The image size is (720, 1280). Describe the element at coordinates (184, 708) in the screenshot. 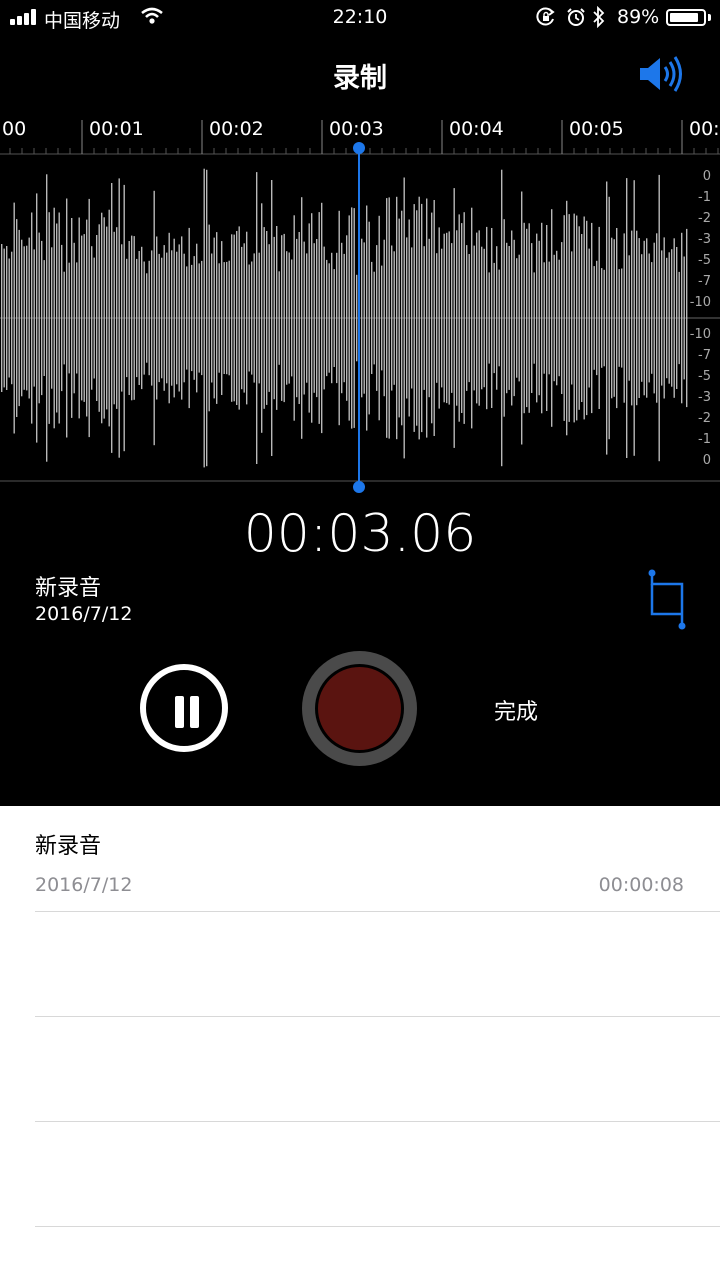

I see `pause-button` at that location.